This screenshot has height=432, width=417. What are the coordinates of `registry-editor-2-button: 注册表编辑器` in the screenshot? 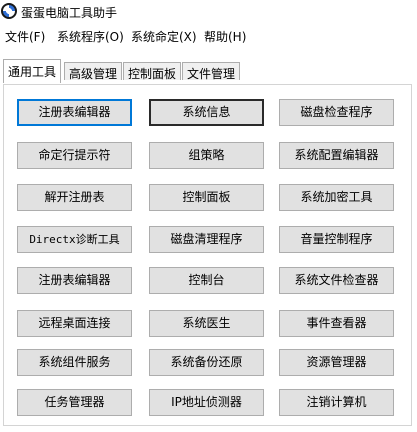 It's located at (74, 280).